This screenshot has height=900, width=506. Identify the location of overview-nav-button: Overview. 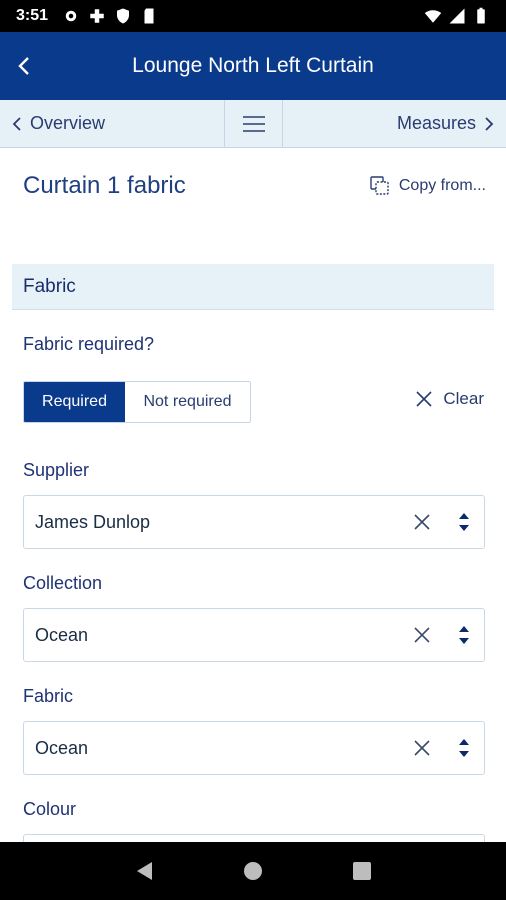
(112, 123).